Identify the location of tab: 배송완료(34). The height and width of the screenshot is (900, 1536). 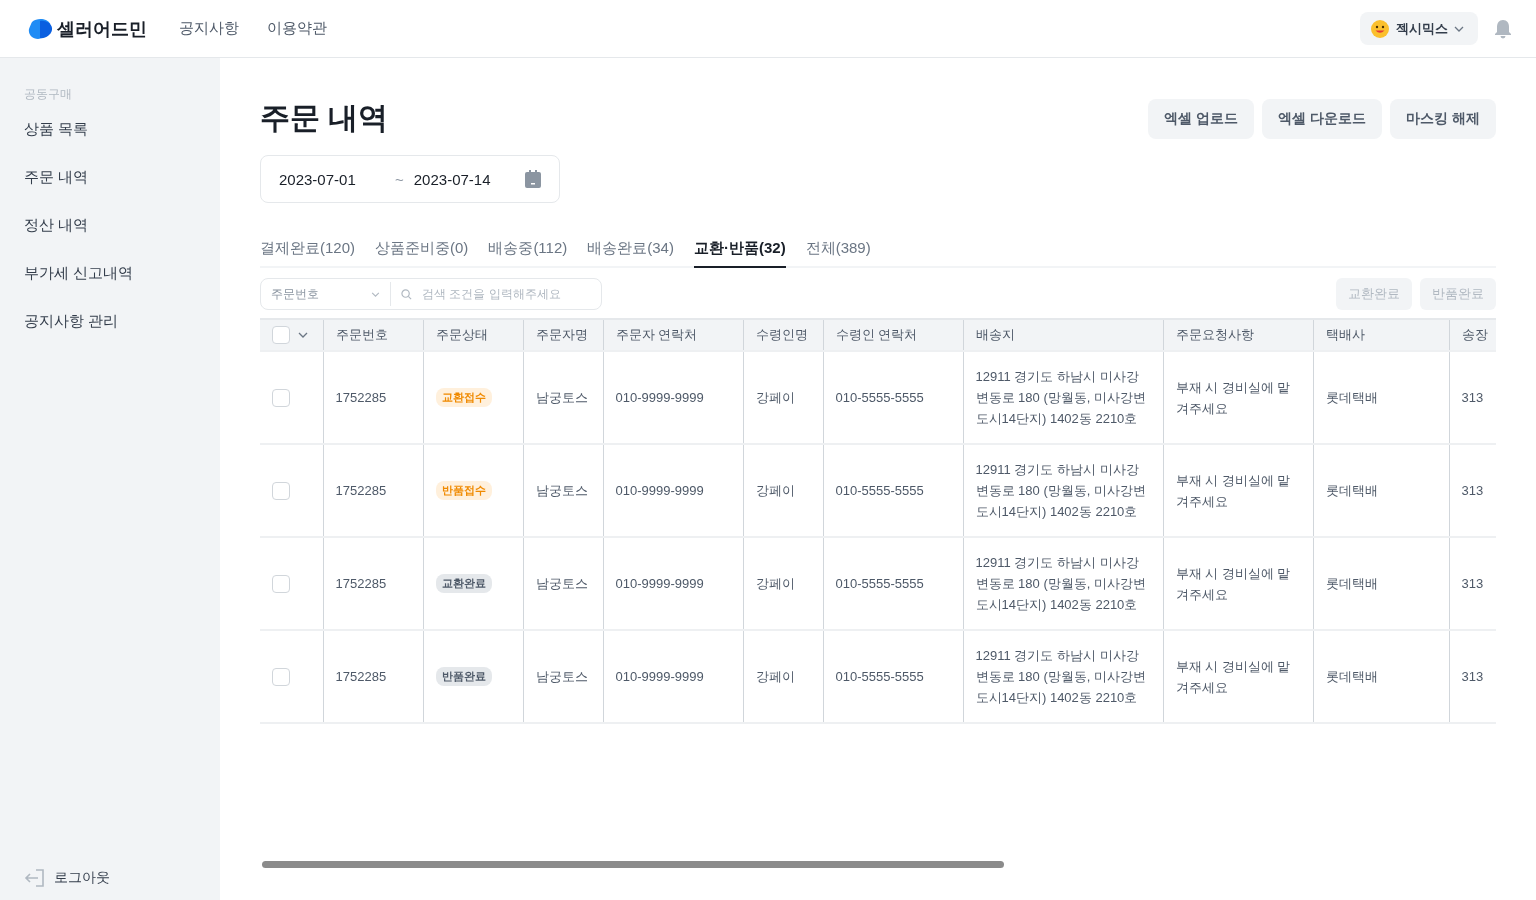
(630, 253).